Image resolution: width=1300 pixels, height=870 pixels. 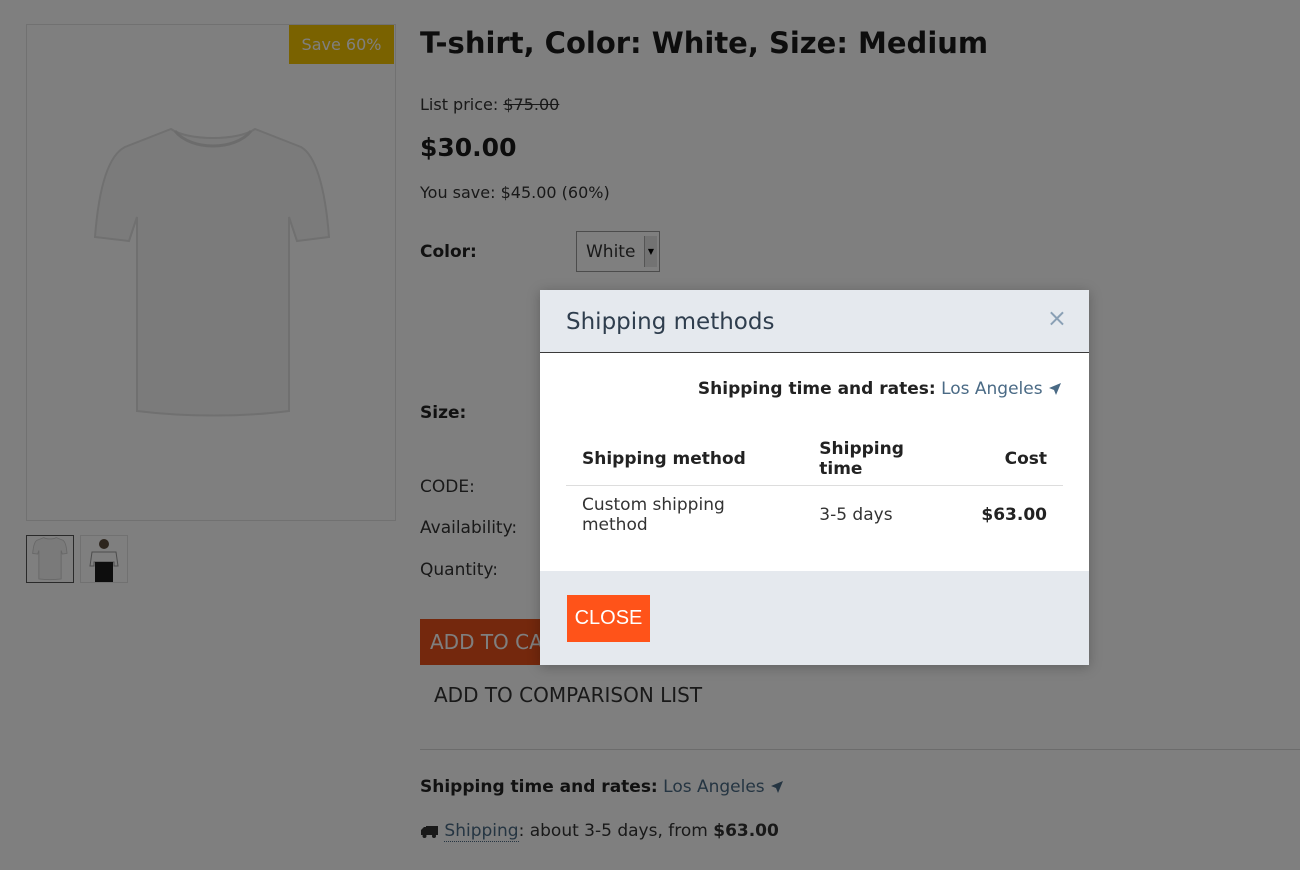 I want to click on dialog-footer: CLOSE, so click(x=814, y=618).